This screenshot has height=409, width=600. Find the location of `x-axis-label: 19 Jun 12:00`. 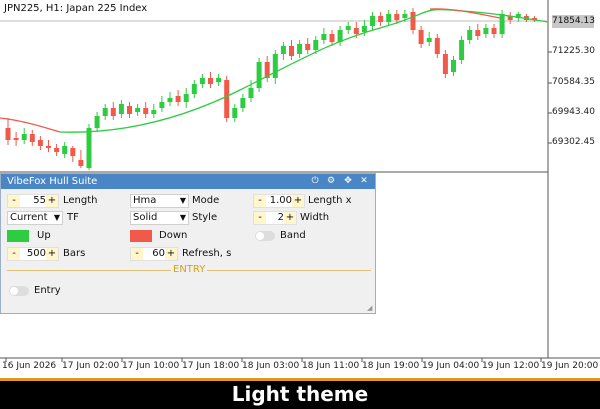

x-axis-label: 19 Jun 12:00 is located at coordinates (511, 366).